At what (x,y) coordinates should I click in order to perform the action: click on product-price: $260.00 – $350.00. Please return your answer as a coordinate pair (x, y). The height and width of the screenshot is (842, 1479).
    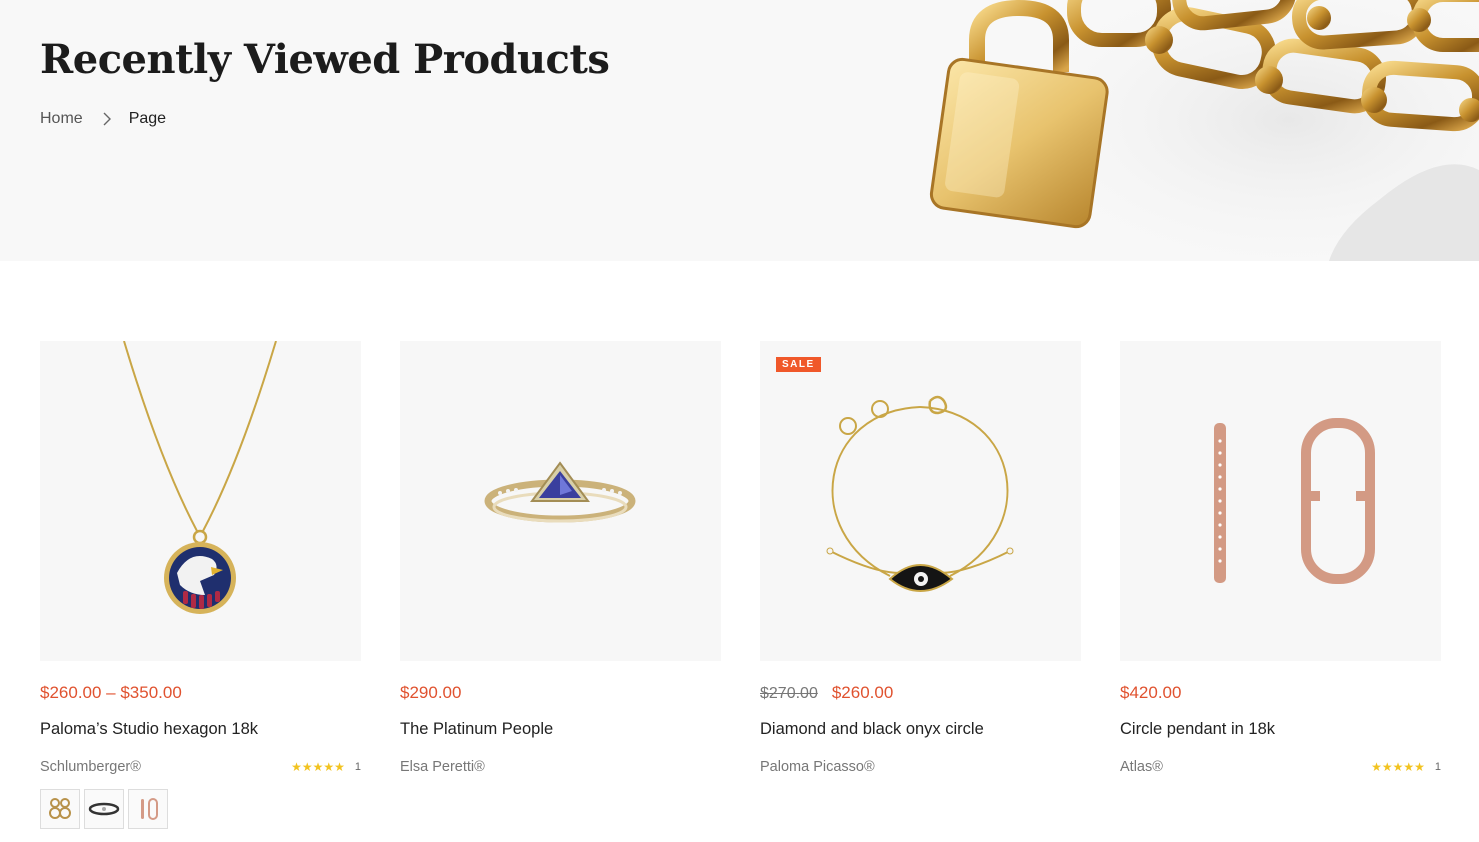
    Looking at the image, I should click on (200, 694).